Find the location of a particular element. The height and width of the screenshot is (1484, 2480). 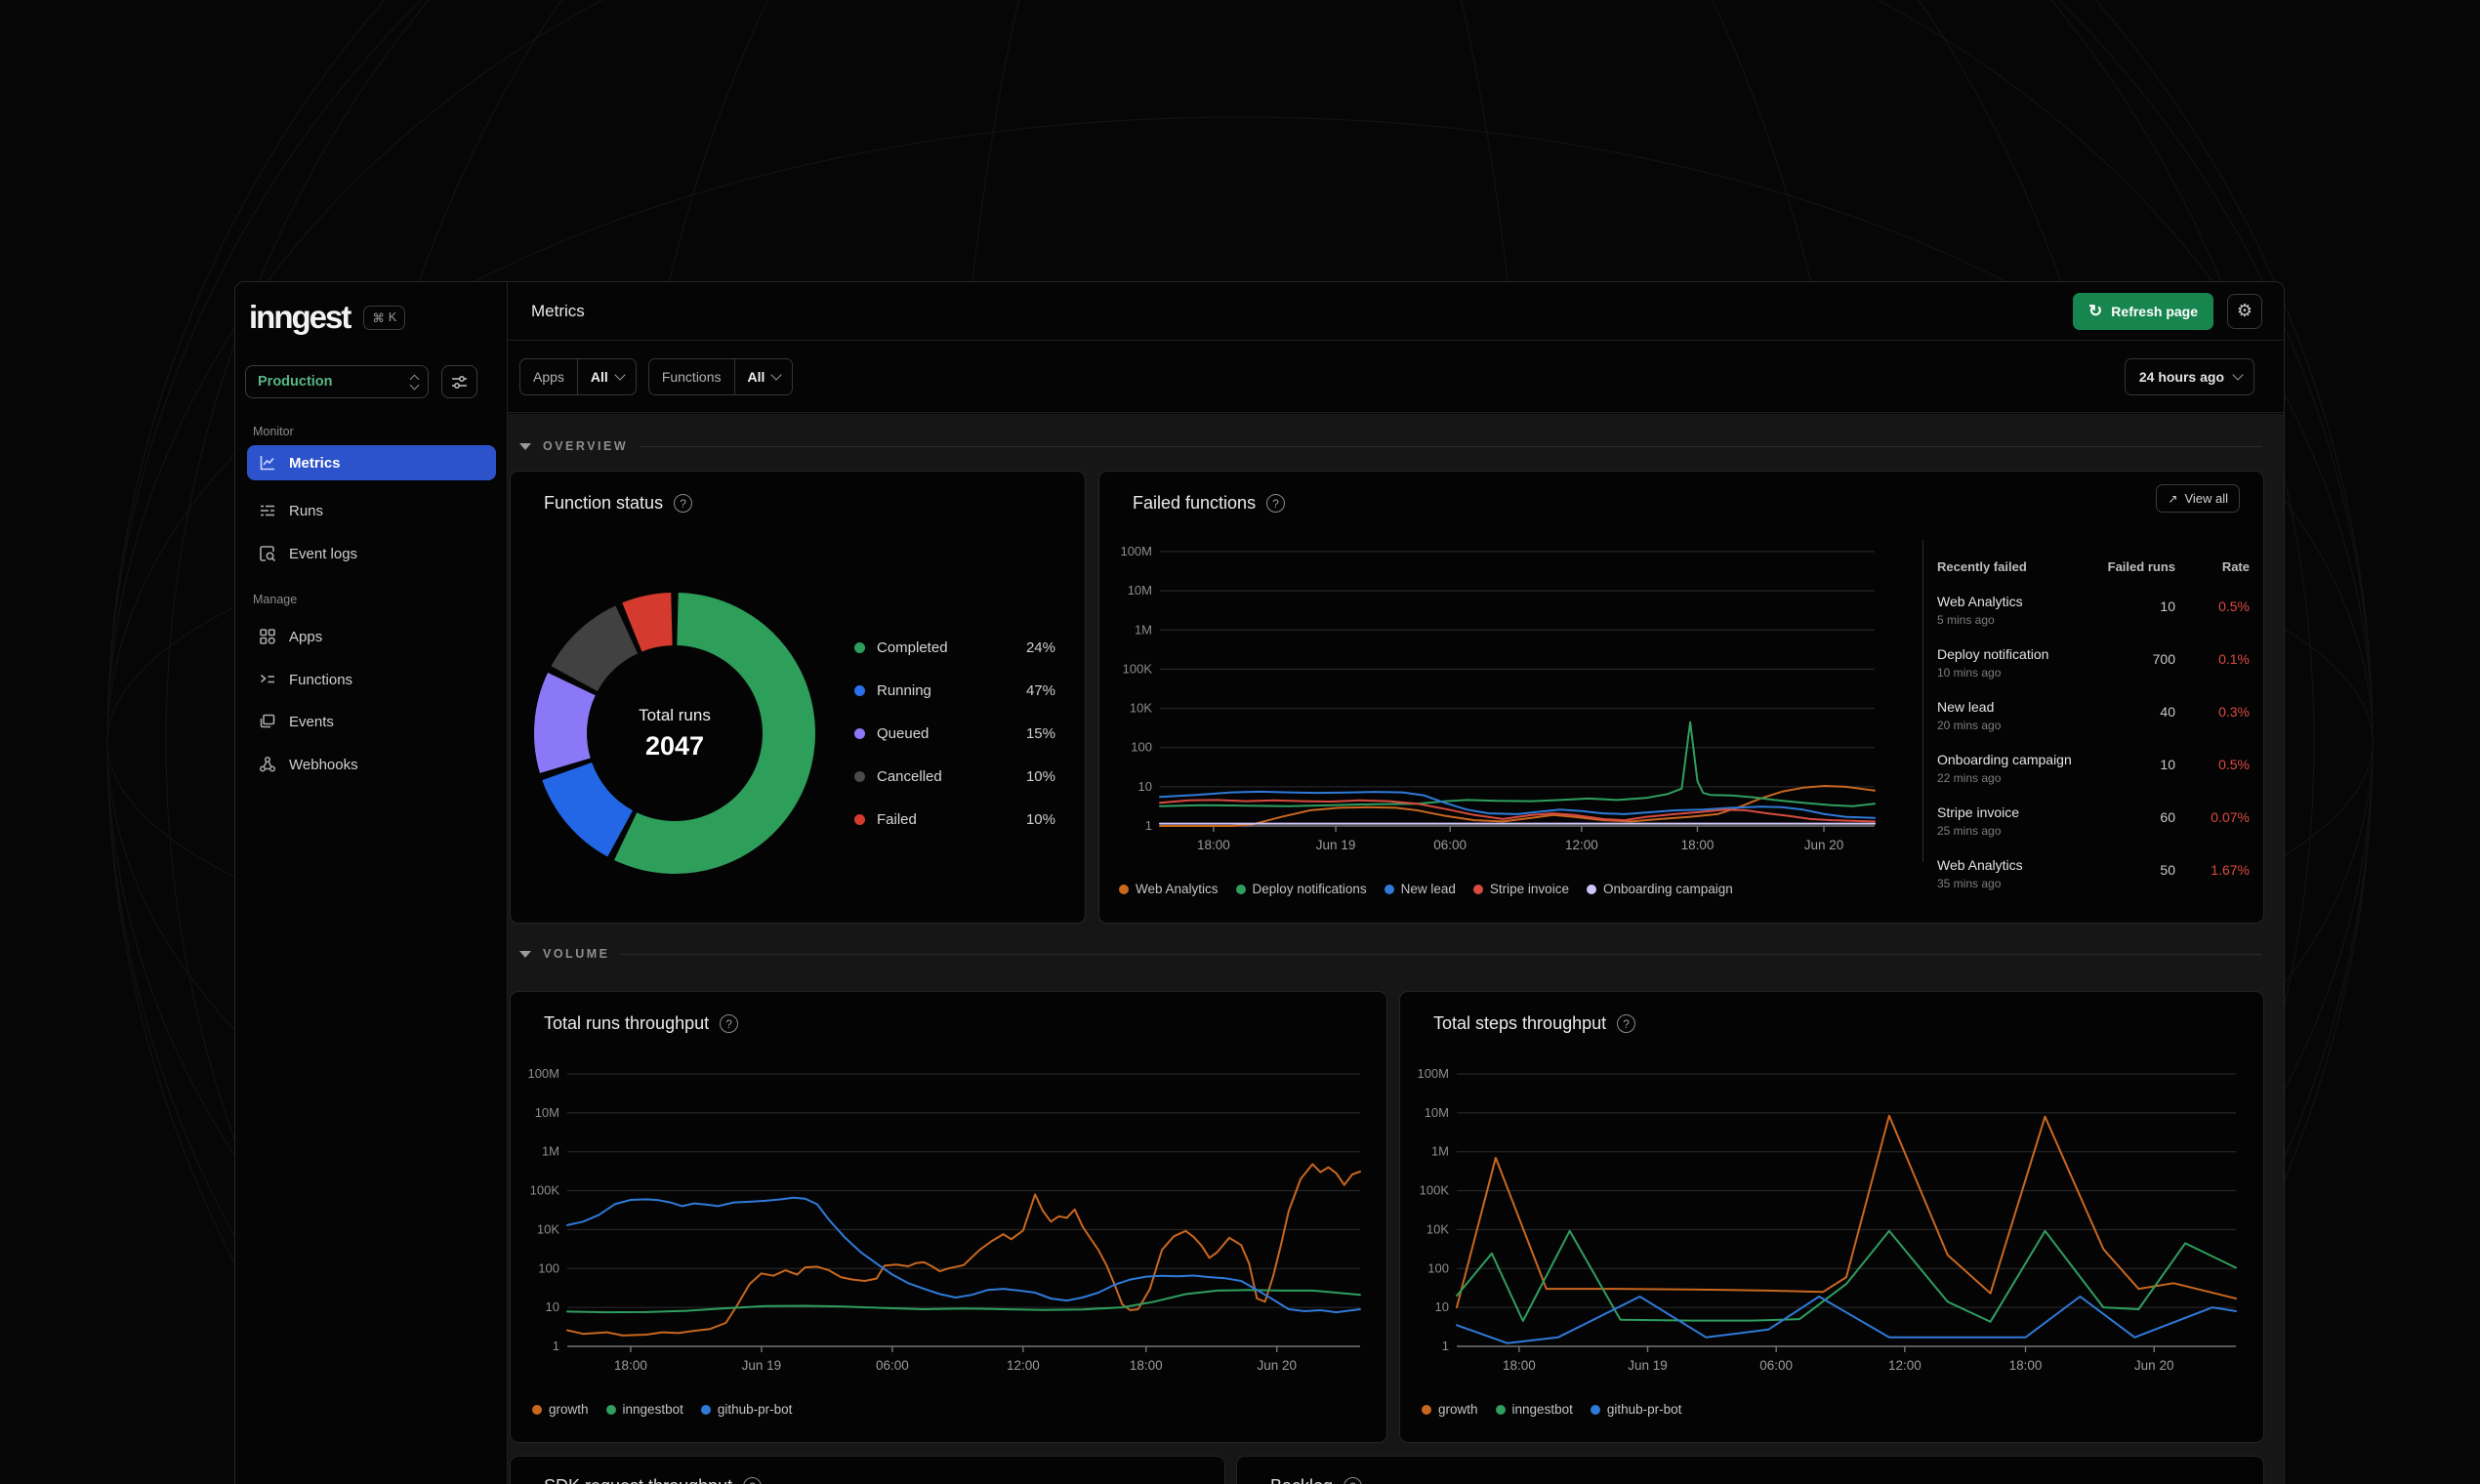

legend-item-running: Running 47% is located at coordinates (955, 691).